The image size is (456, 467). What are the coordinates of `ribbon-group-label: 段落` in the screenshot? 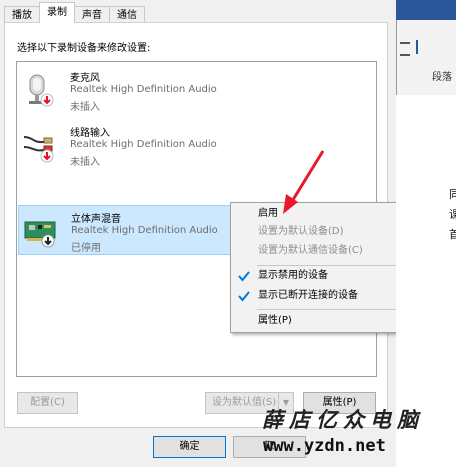 It's located at (442, 77).